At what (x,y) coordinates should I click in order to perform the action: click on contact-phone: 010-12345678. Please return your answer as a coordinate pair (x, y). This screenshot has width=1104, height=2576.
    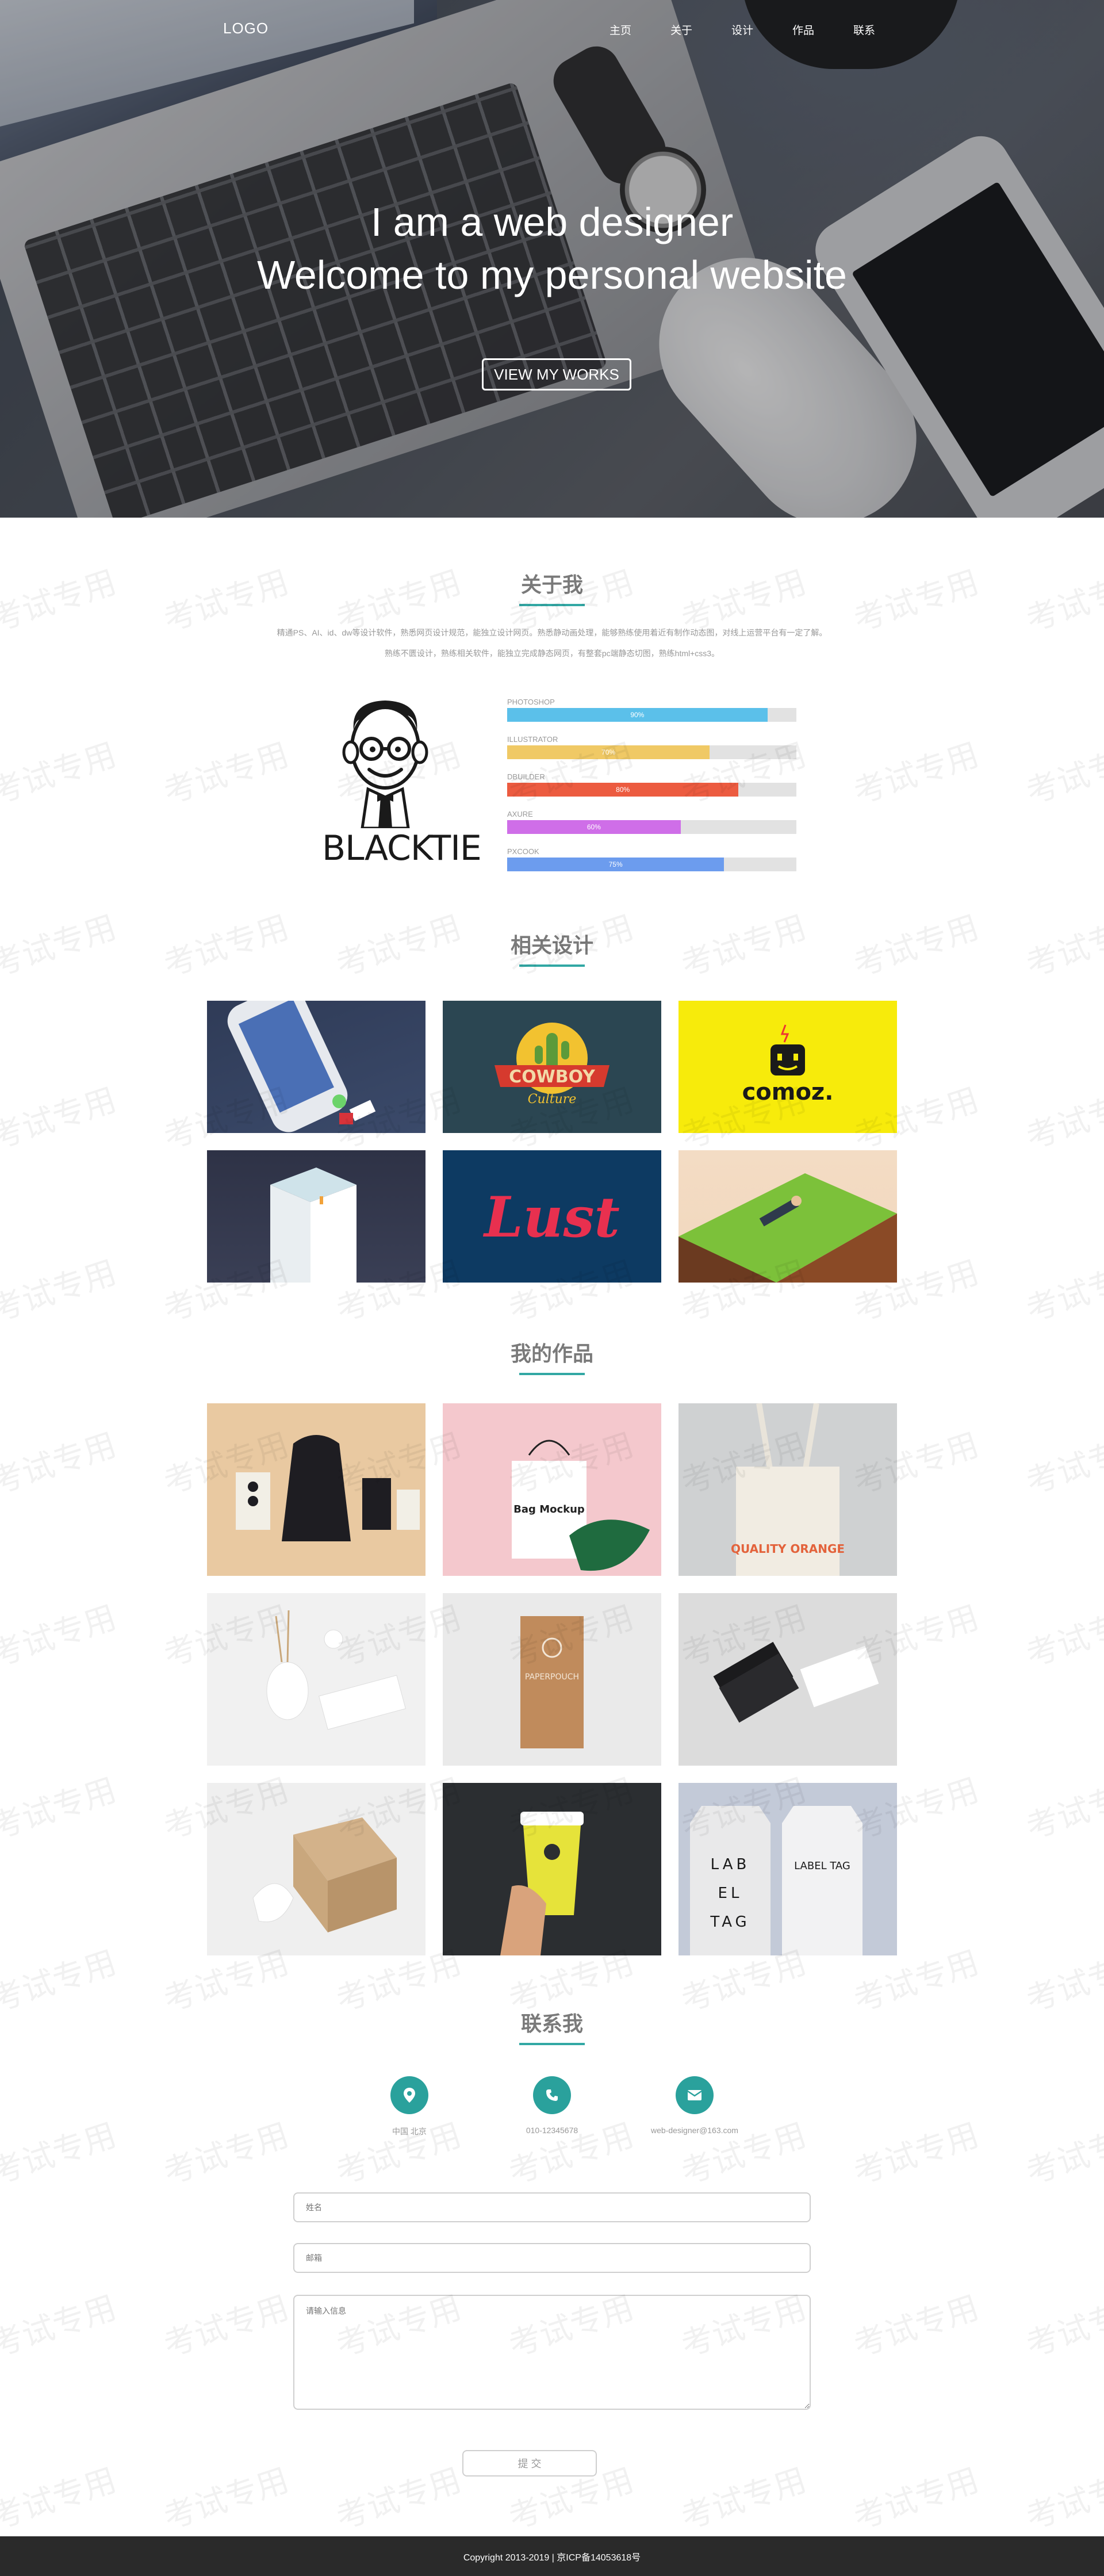
    Looking at the image, I should click on (552, 2105).